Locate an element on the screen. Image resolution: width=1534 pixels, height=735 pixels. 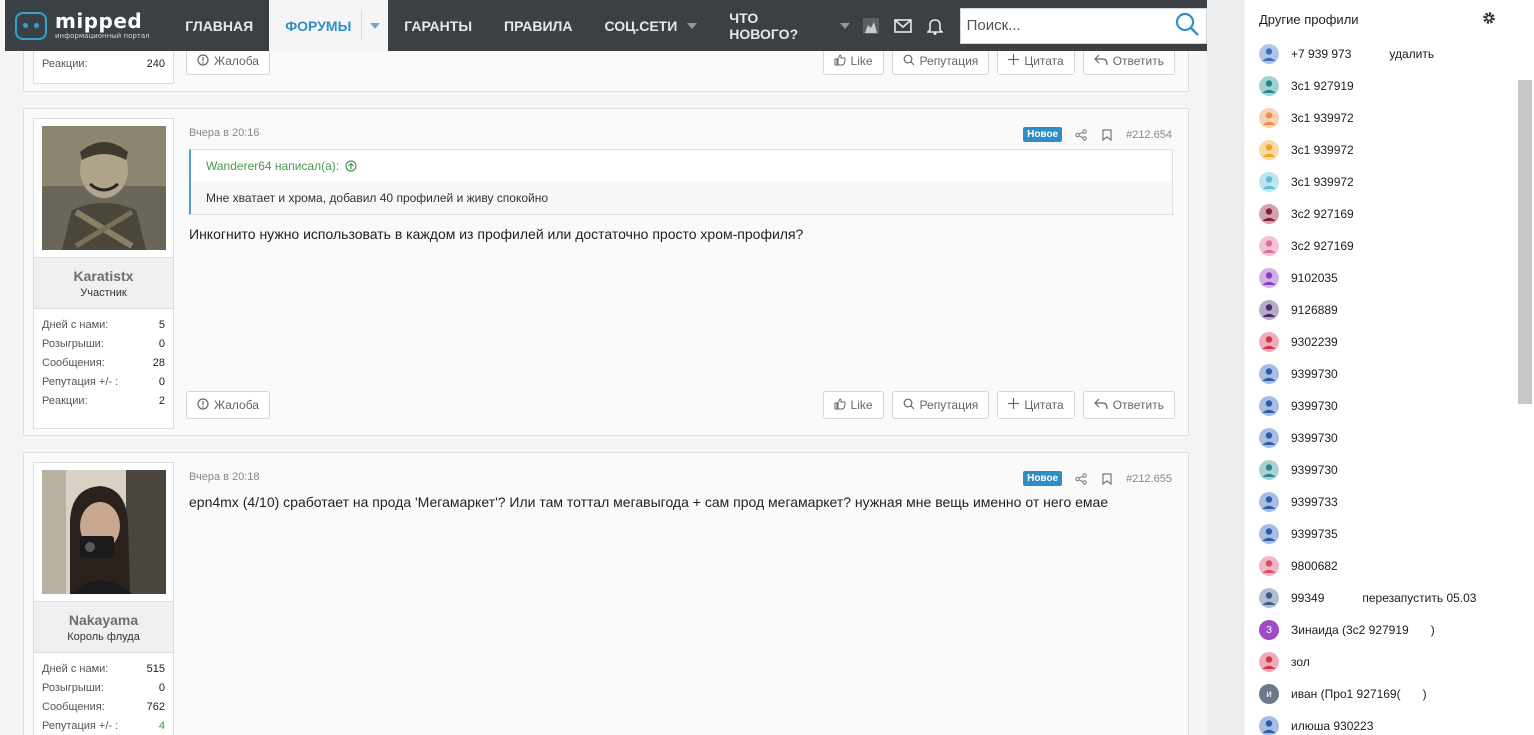
nav-item-home: ГЛАВНАЯ is located at coordinates (219, 25).